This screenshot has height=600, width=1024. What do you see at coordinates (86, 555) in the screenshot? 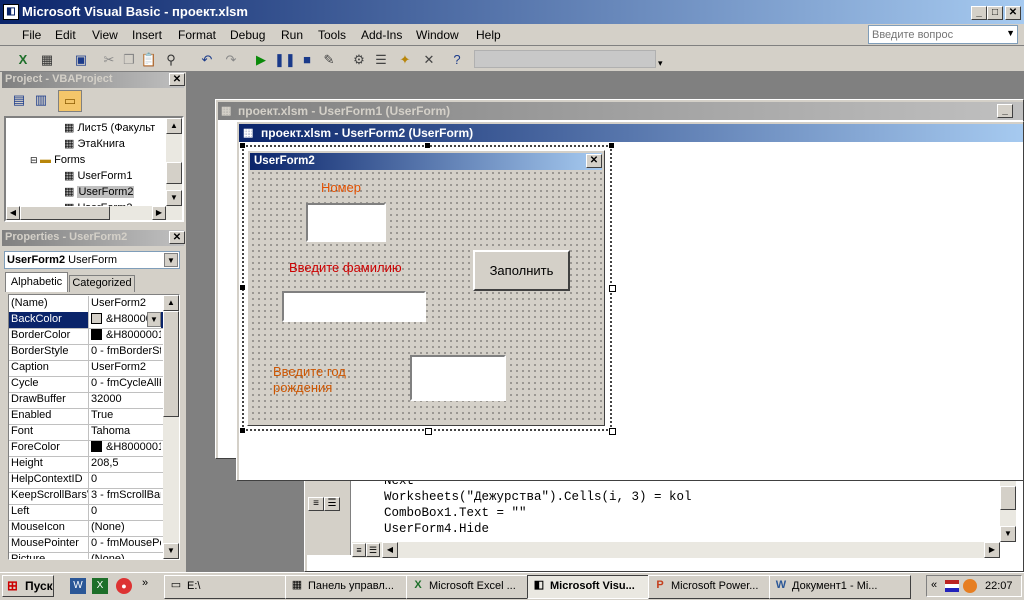
I see `property-row: Picture (None)` at bounding box center [86, 555].